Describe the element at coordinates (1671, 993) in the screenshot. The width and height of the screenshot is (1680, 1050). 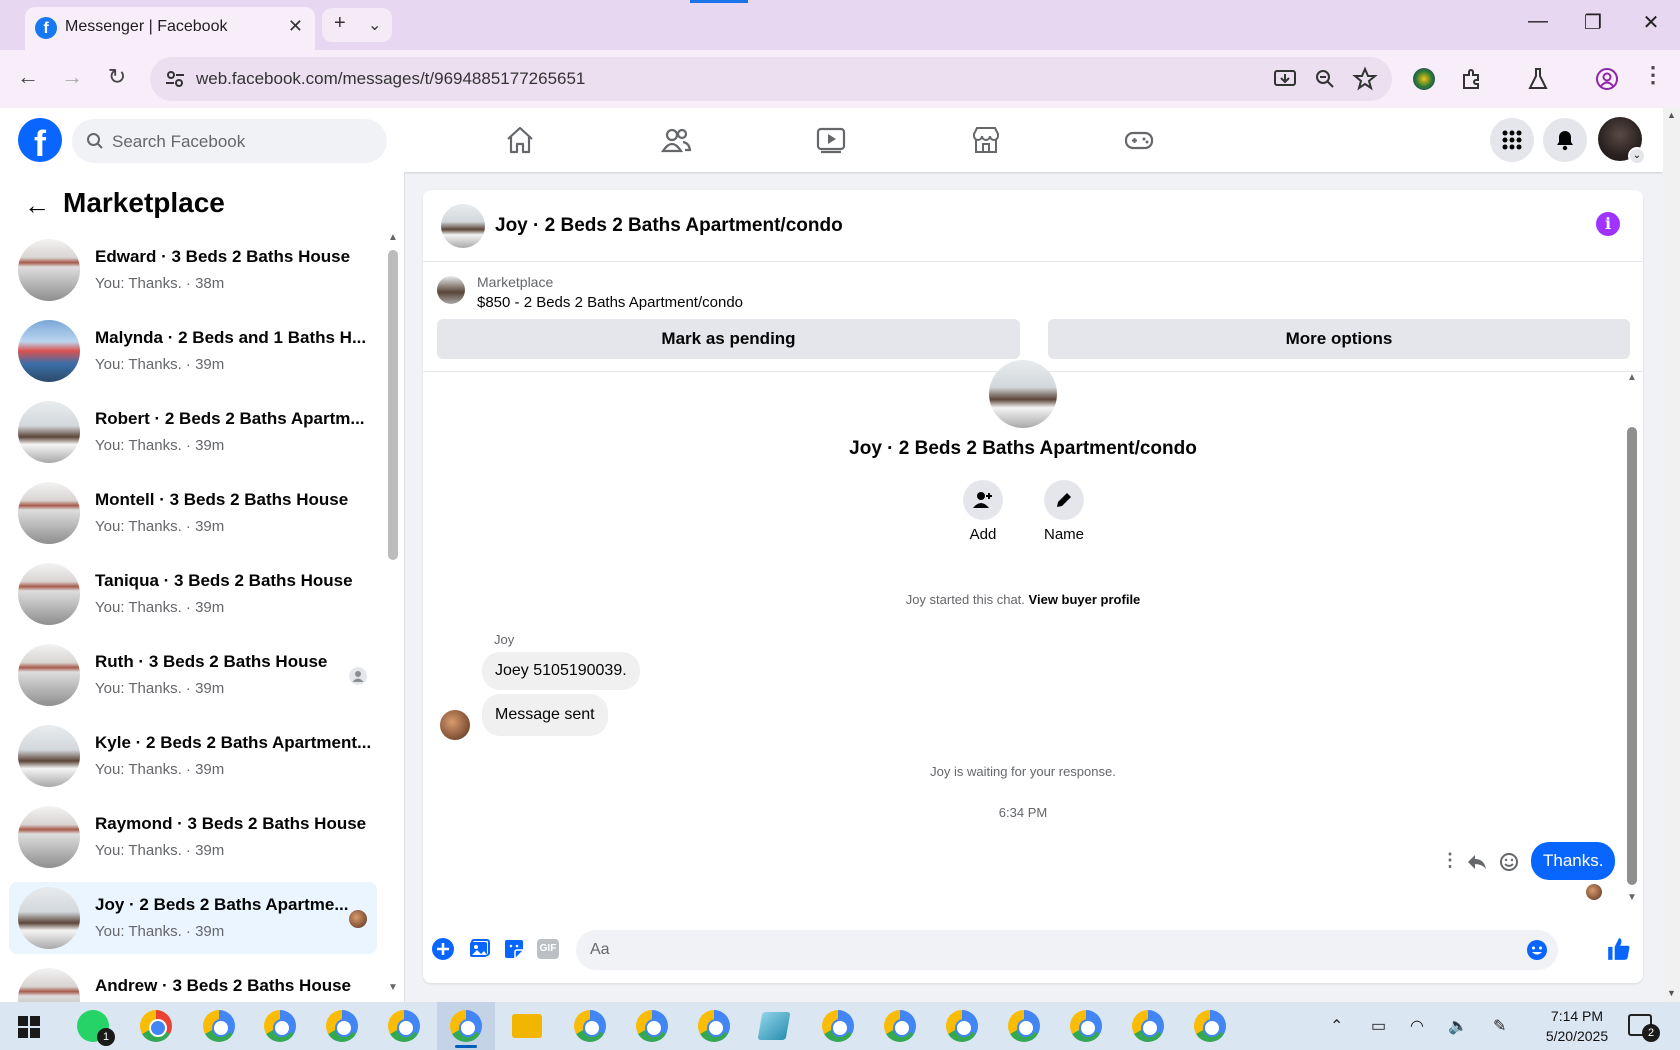
I see `page-scroll-down-icon: ▼` at that location.